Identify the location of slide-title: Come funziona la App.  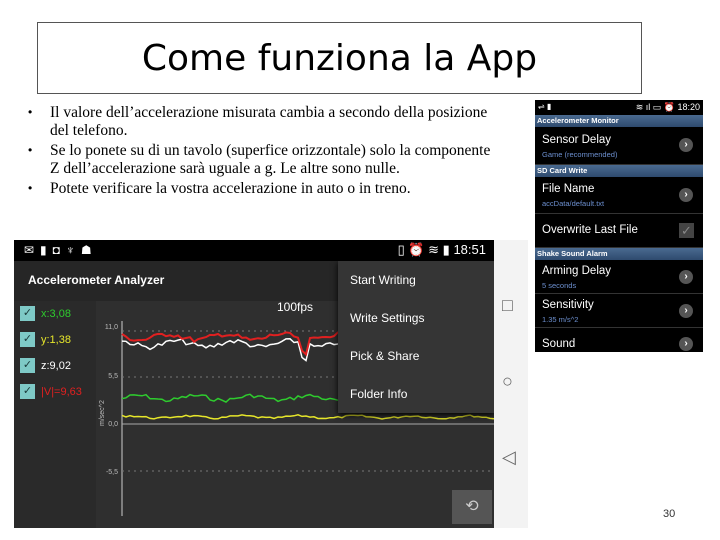
(339, 58).